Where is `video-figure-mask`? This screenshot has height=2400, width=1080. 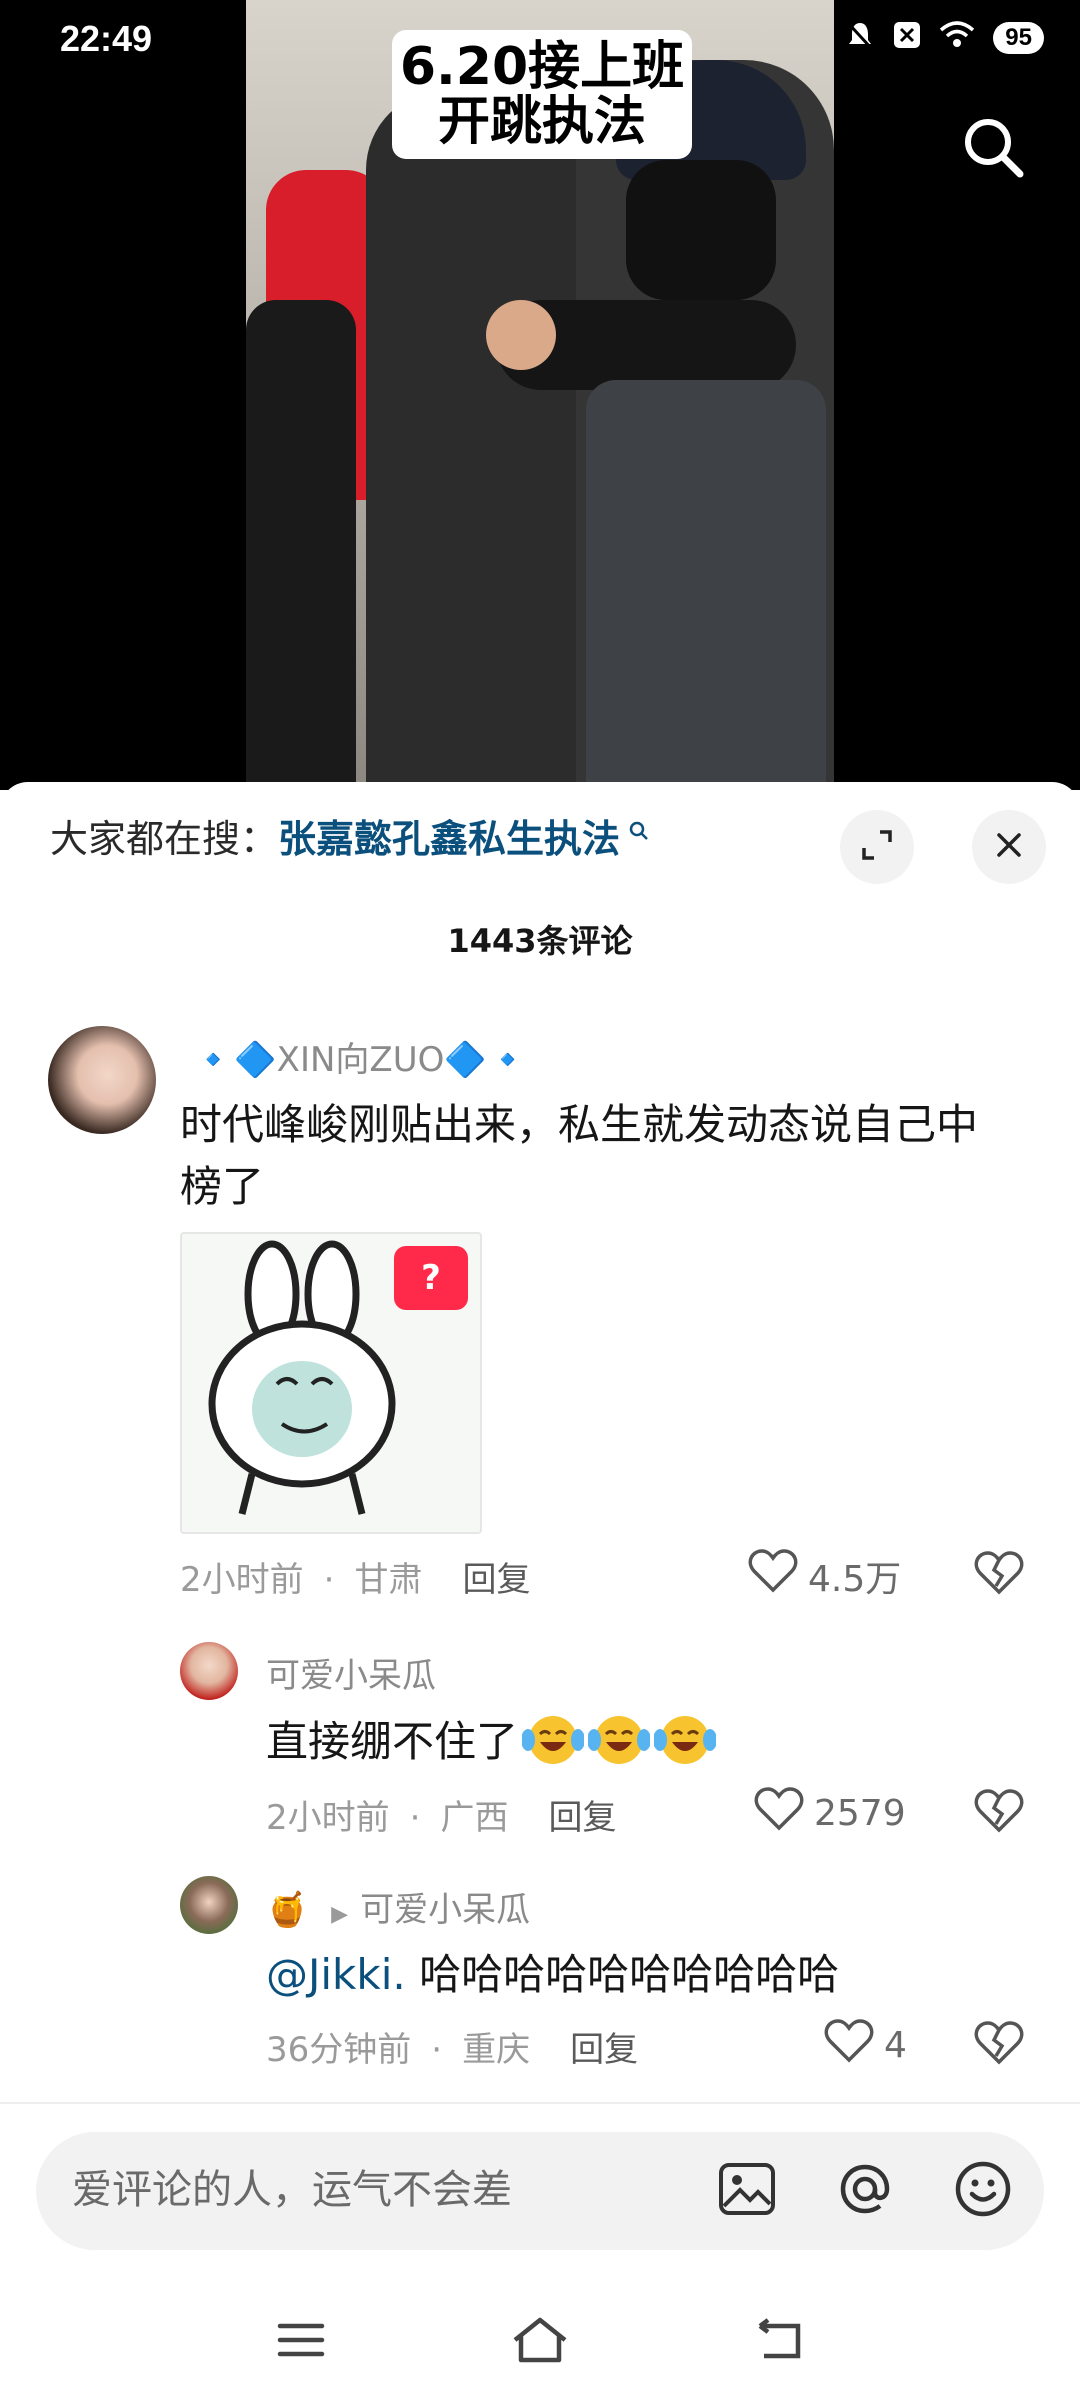 video-figure-mask is located at coordinates (701, 230).